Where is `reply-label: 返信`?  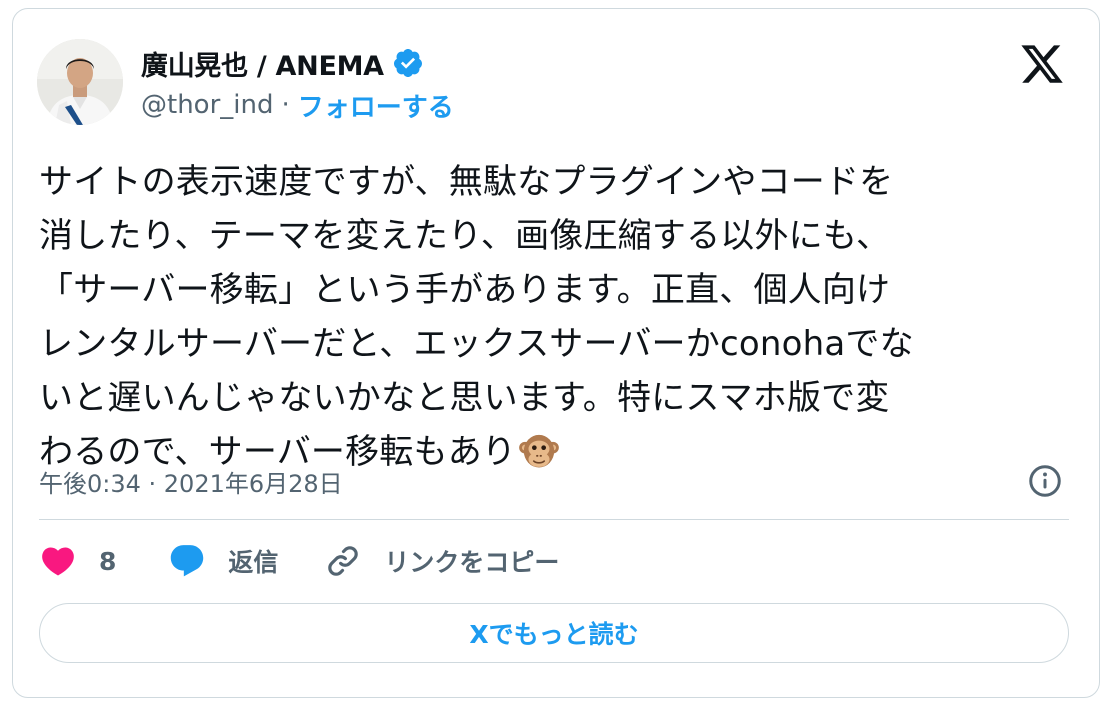 reply-label: 返信 is located at coordinates (253, 562).